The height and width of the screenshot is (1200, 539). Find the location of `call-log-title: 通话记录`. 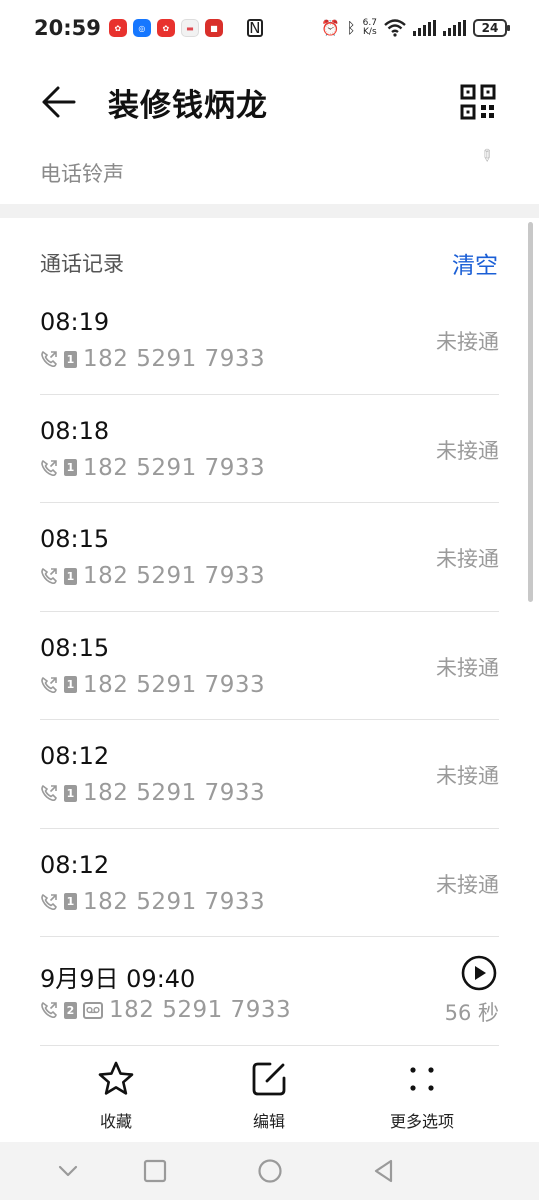

call-log-title: 通话记录 is located at coordinates (82, 264).